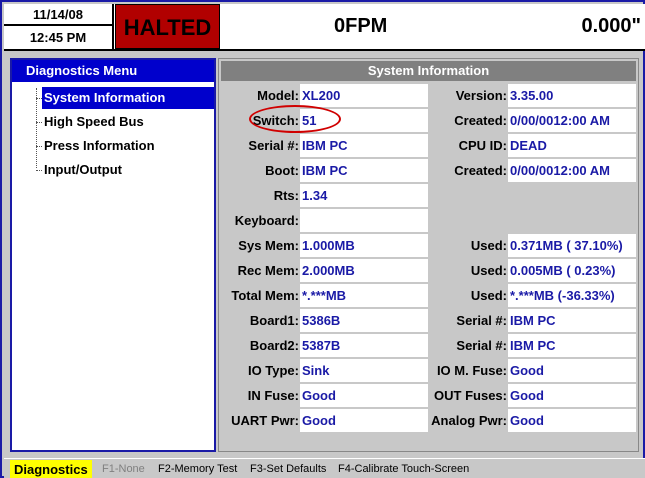 This screenshot has width=645, height=478. What do you see at coordinates (471, 370) in the screenshot?
I see `right-row-label: IO M. Fuse:` at bounding box center [471, 370].